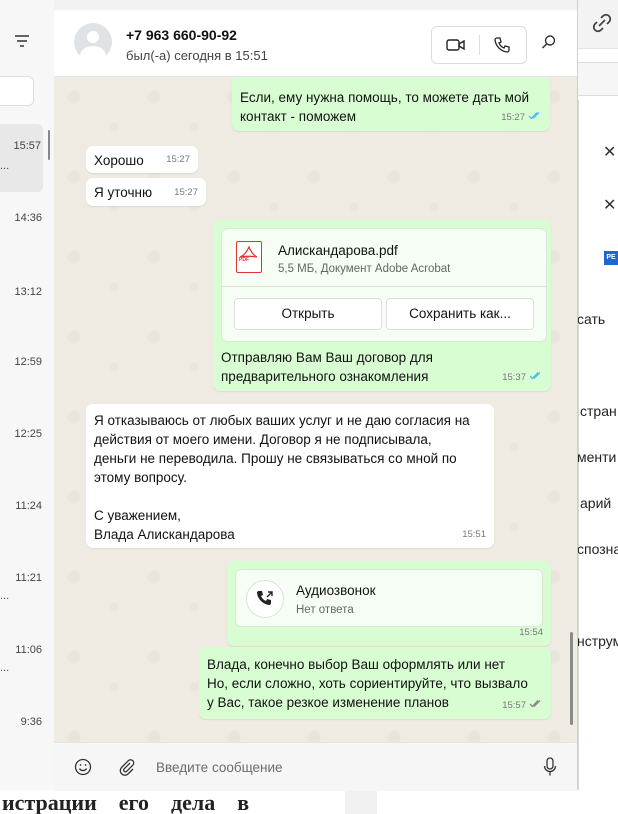 The image size is (618, 814). What do you see at coordinates (502, 47) in the screenshot?
I see `voice-call-icon` at bounding box center [502, 47].